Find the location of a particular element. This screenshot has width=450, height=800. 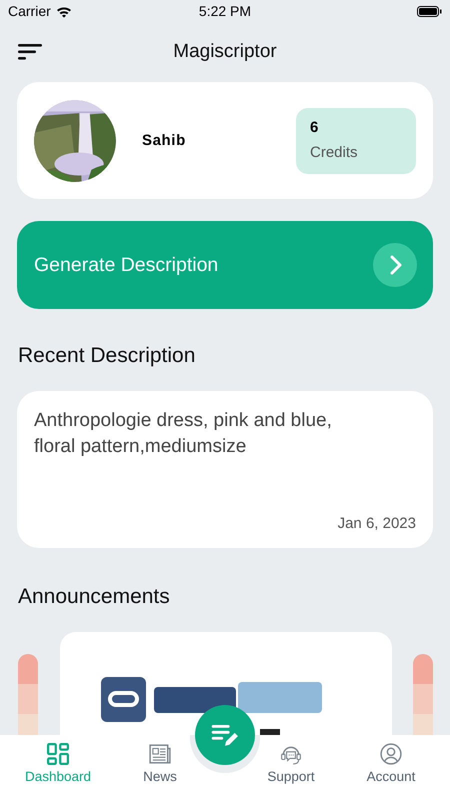

battery-icon is located at coordinates (429, 11).